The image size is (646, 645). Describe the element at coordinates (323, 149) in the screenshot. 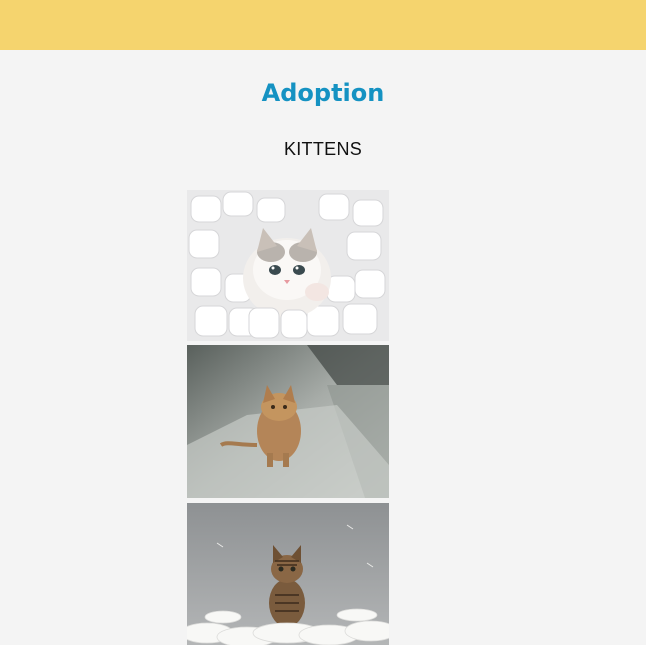

I see `section-heading-kittens: KITTENS` at that location.